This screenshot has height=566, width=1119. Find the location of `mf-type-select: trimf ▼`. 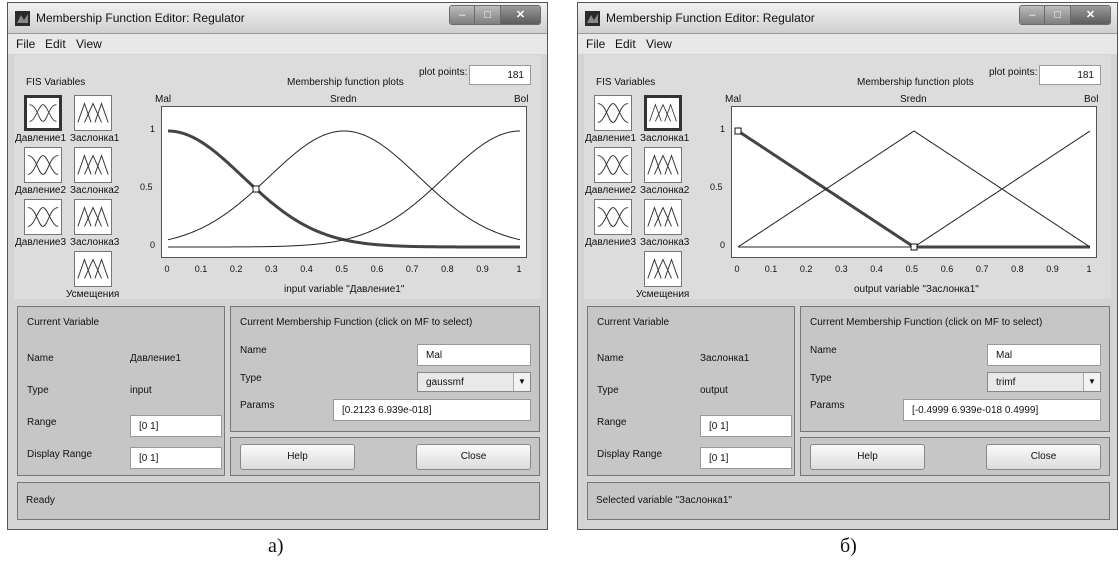

mf-type-select: trimf ▼ is located at coordinates (1044, 382).